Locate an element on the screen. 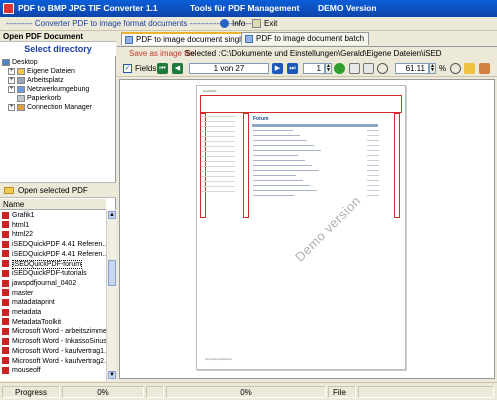 The width and height of the screenshot is (497, 400). tree-item: + Eigene Dateien is located at coordinates (41, 71).